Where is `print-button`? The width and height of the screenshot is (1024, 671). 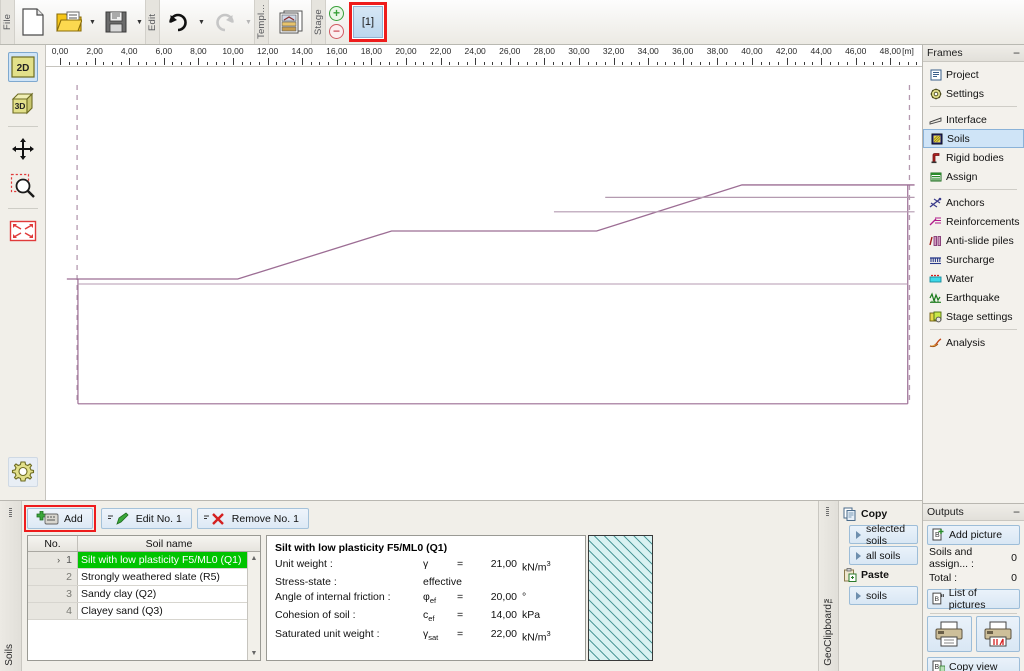 print-button is located at coordinates (949, 634).